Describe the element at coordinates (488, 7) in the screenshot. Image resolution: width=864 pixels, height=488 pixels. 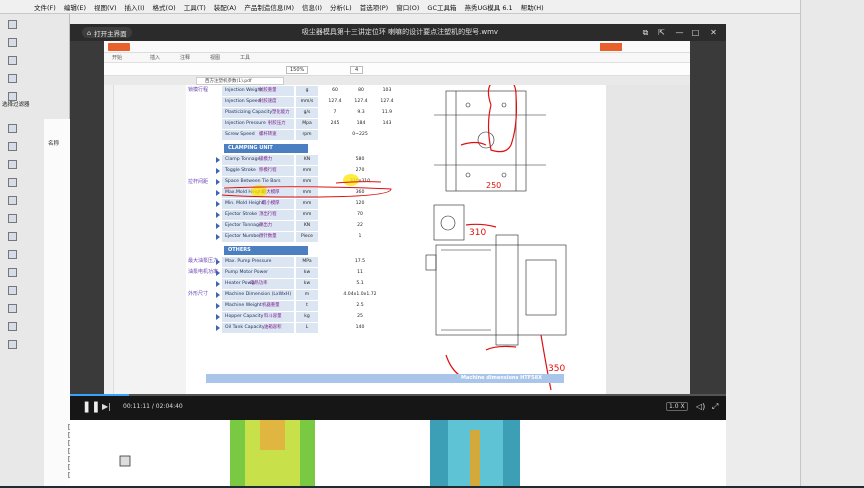
I see `menu-yanxiu: 燕秀UG模具 6.1` at that location.